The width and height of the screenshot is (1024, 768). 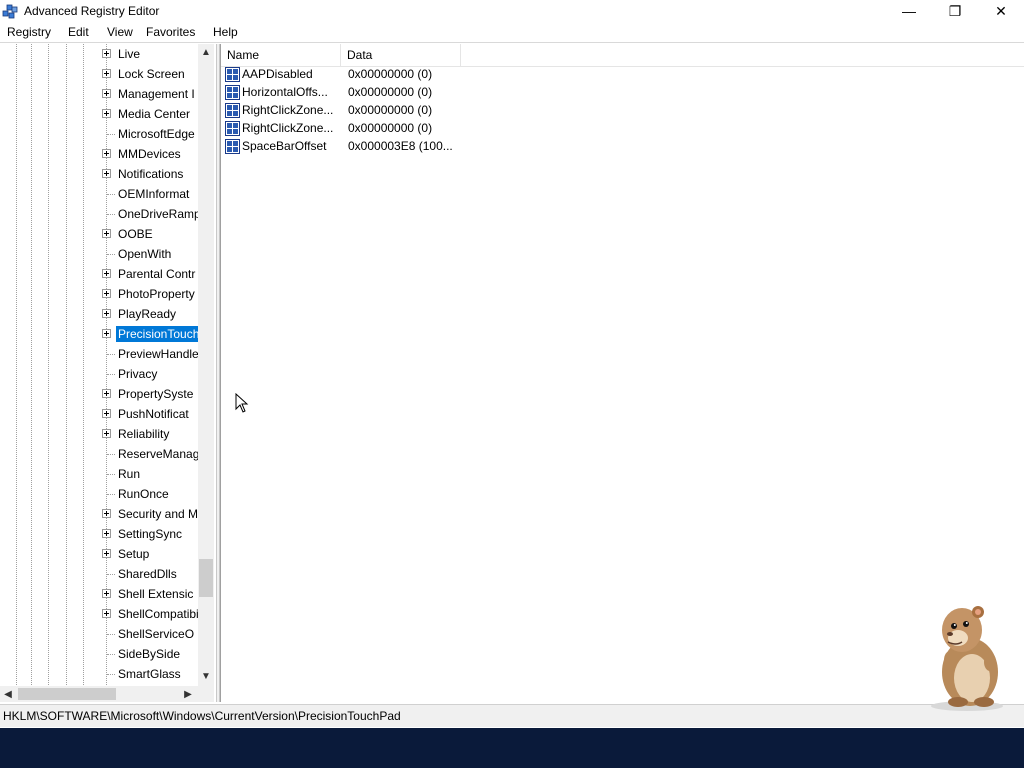 I want to click on tree-item: Media Center, so click(x=100, y=114).